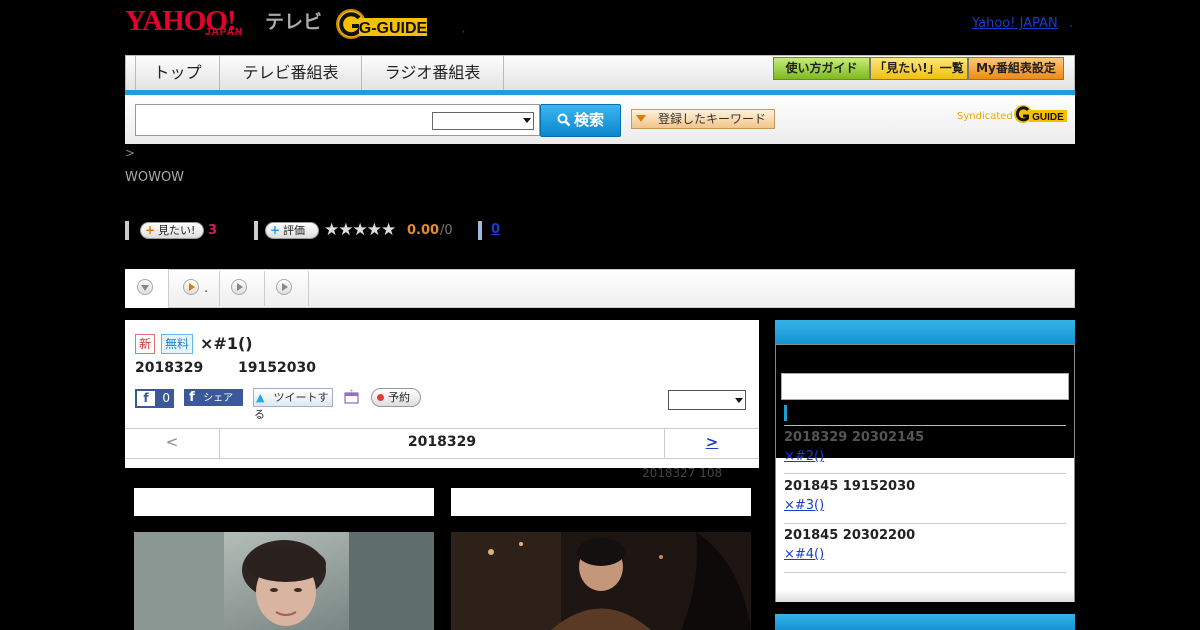  Describe the element at coordinates (277, 368) in the screenshot. I see `program-time: 19152030` at that location.